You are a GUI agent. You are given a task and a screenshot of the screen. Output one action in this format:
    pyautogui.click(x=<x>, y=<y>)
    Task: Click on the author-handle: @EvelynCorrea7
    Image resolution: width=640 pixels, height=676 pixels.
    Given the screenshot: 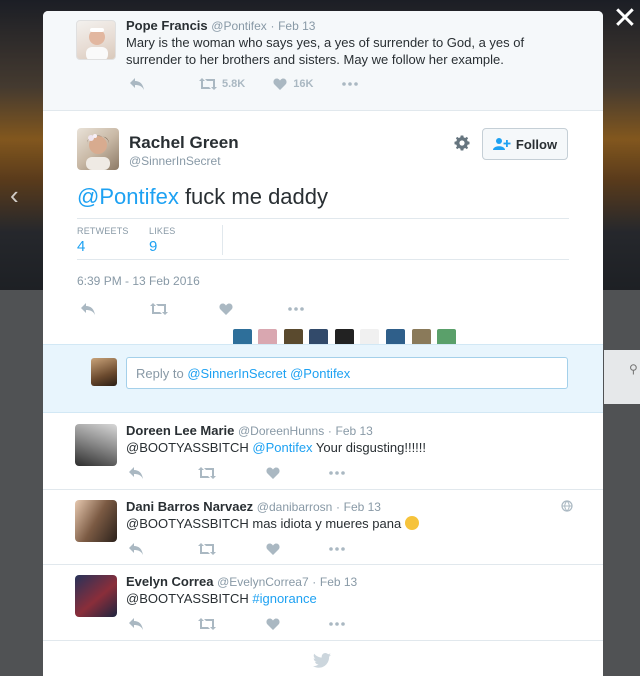 What is the action you would take?
    pyautogui.click(x=263, y=582)
    